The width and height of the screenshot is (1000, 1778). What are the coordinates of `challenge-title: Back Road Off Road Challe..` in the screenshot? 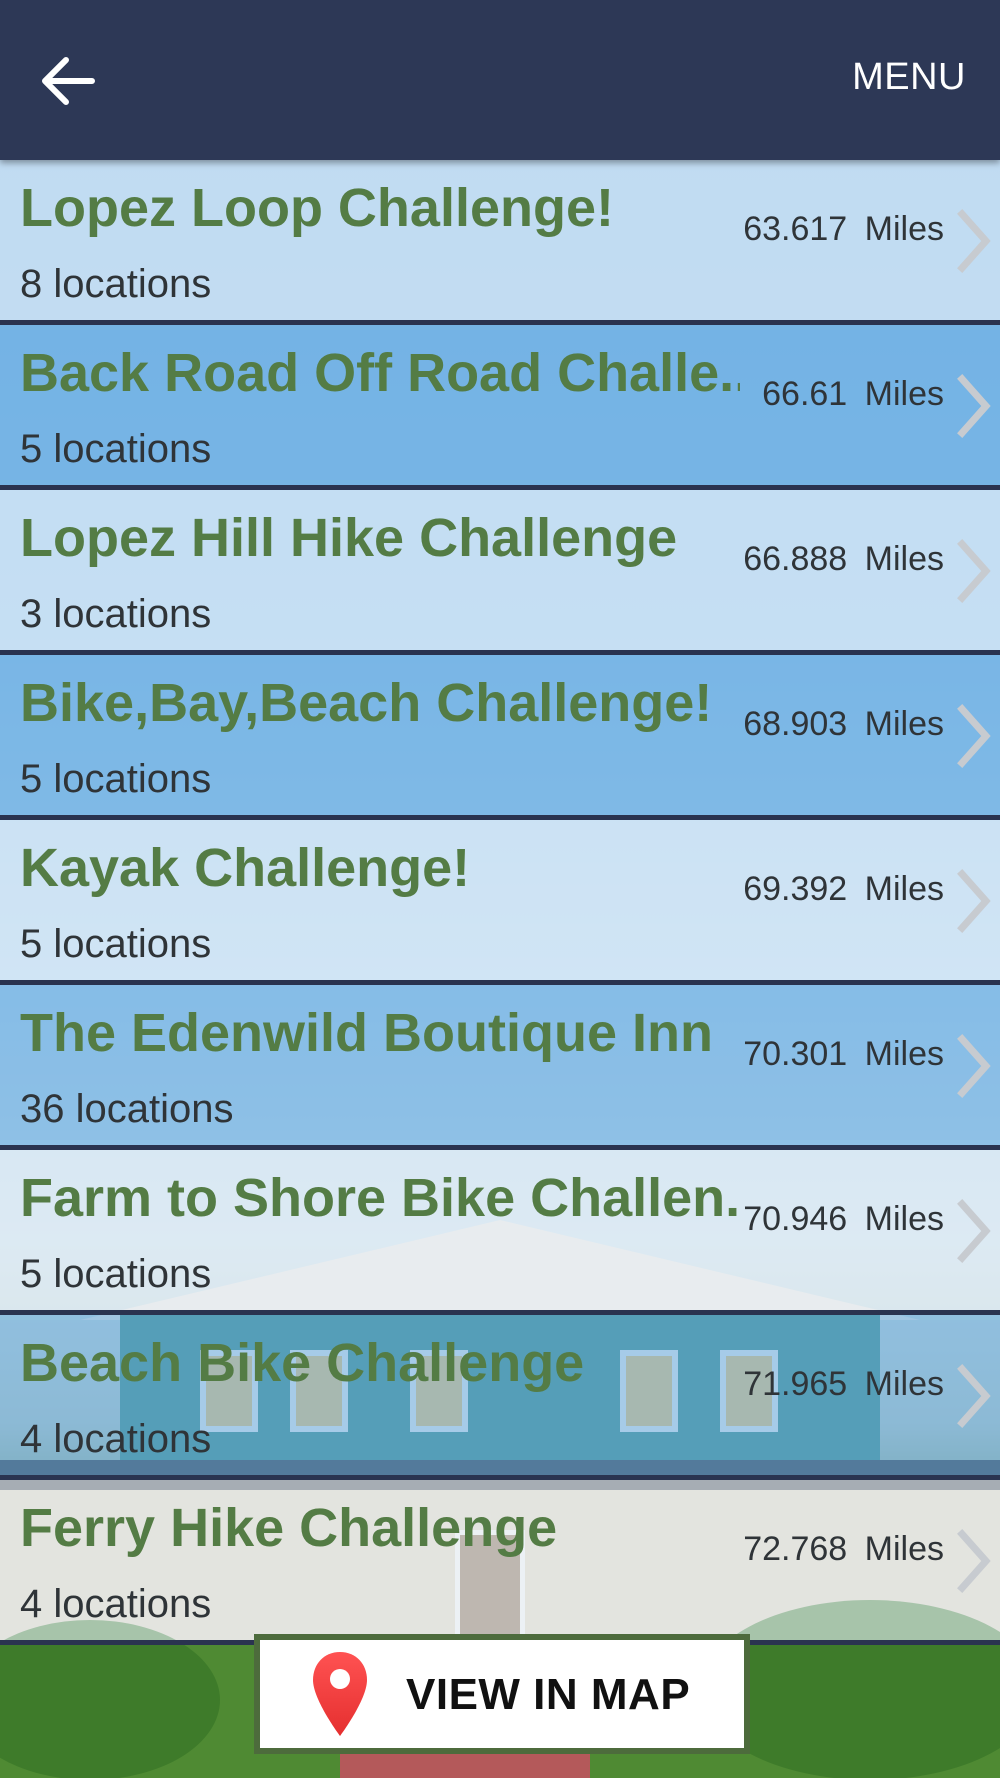 It's located at (380, 373).